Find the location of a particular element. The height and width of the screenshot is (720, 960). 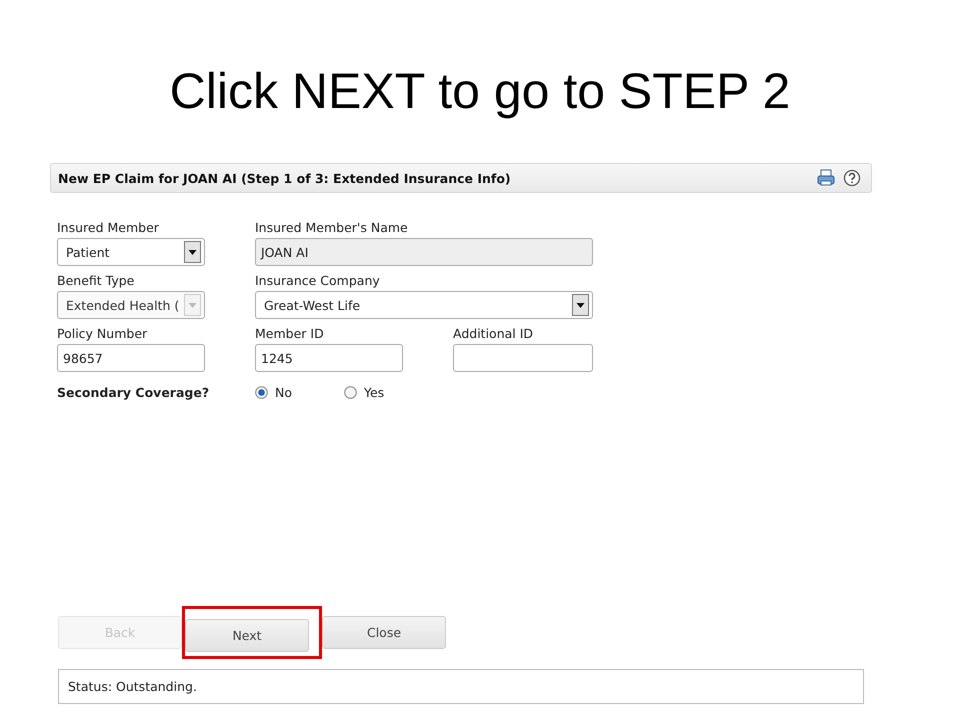

field-label: Policy Number is located at coordinates (102, 334).